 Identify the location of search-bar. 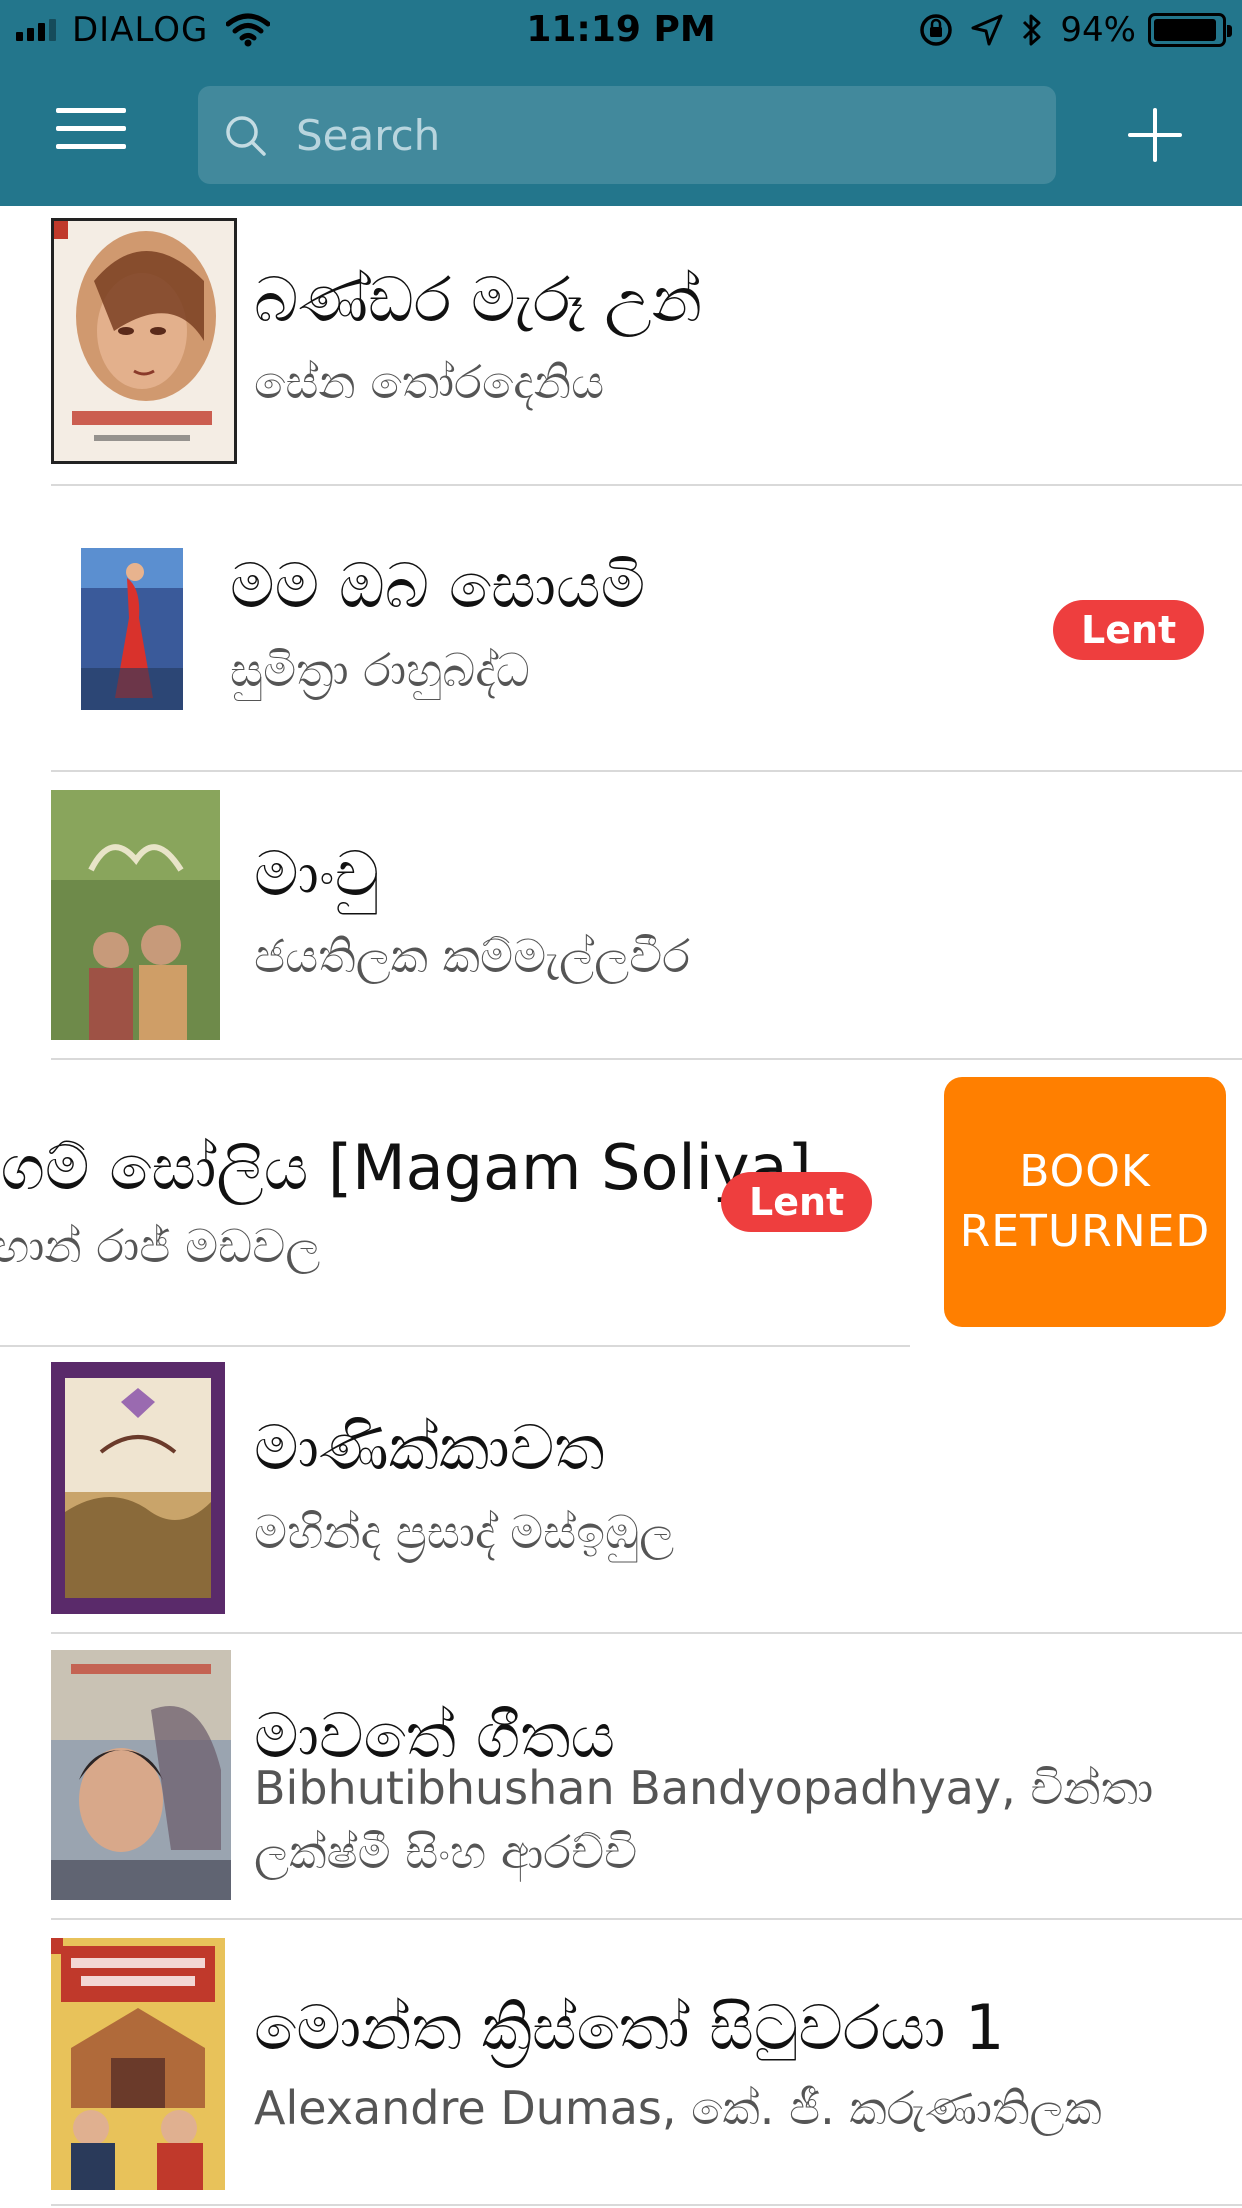
(627, 135).